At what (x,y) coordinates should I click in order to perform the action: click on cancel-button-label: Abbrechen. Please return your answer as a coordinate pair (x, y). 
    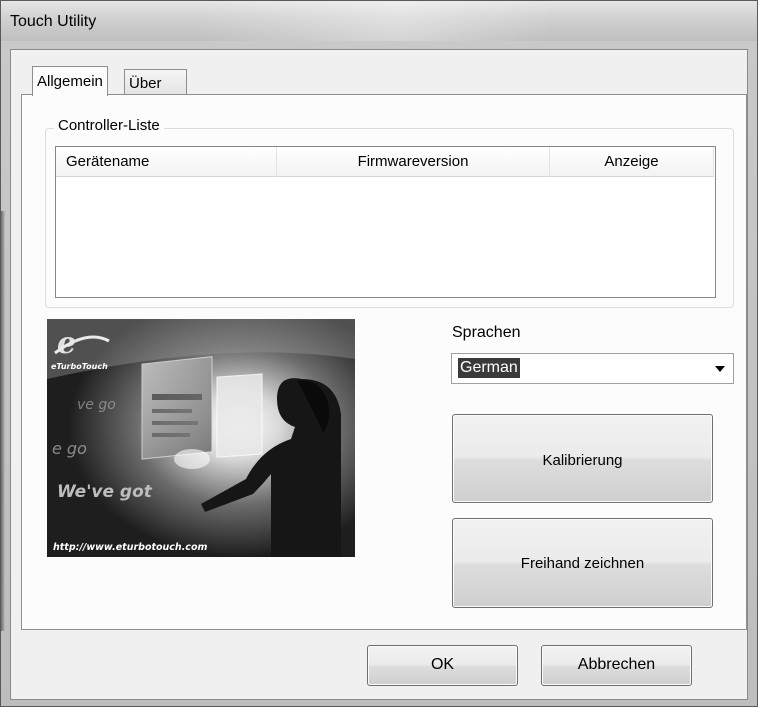
    Looking at the image, I should click on (616, 664).